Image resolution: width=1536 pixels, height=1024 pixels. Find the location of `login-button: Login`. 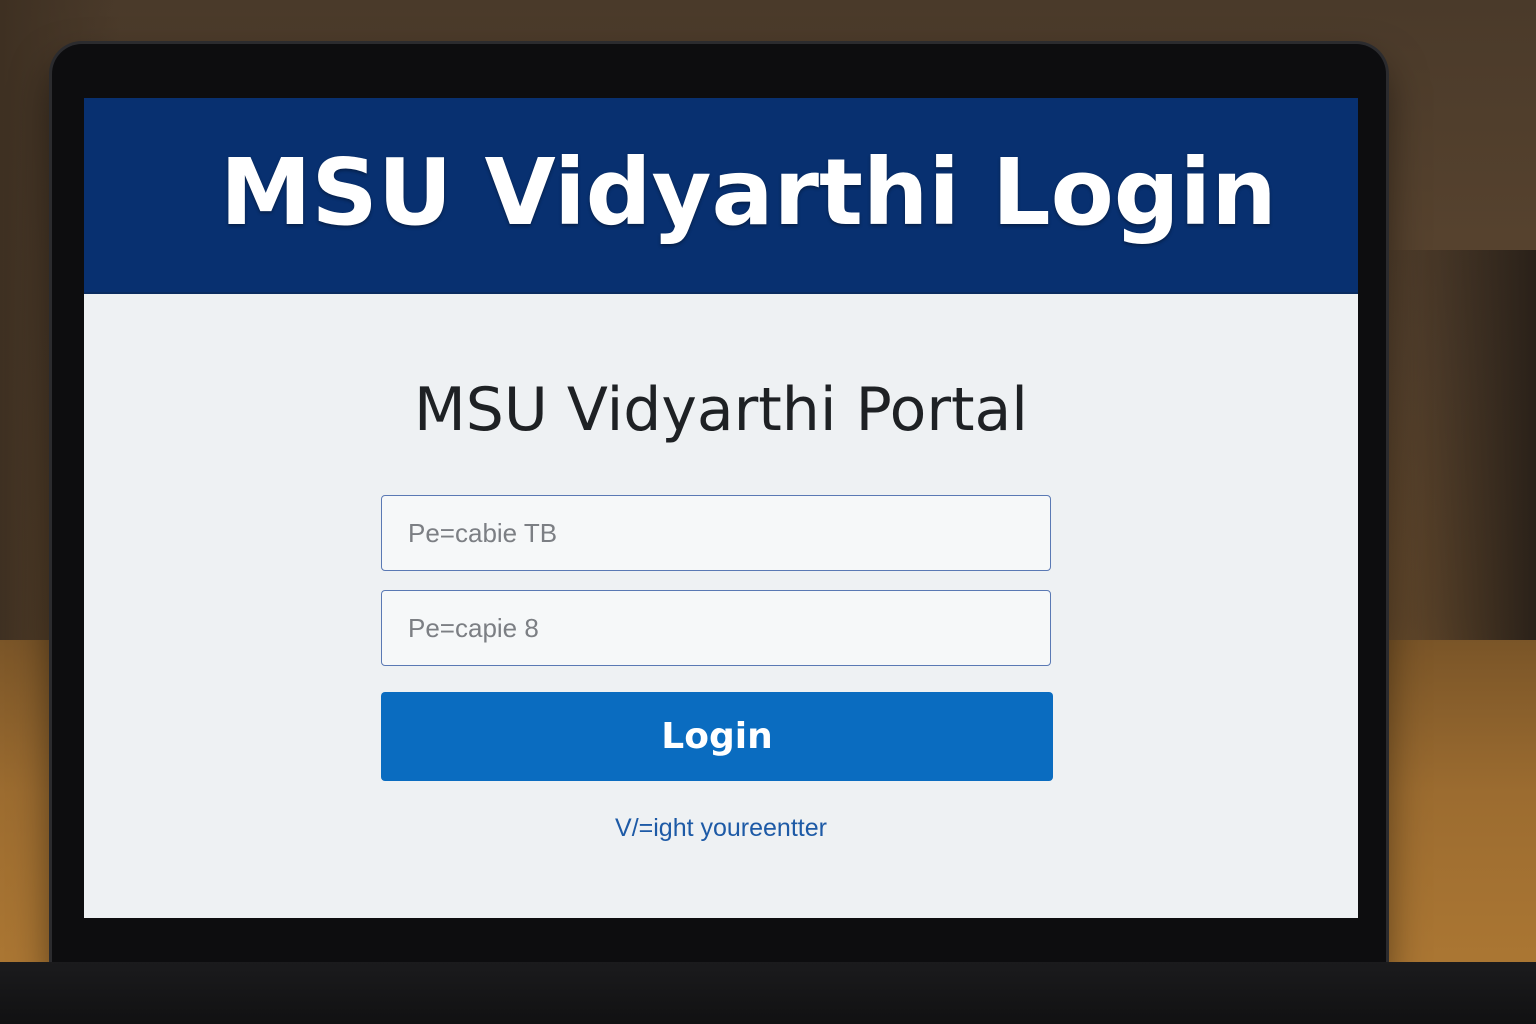

login-button: Login is located at coordinates (717, 736).